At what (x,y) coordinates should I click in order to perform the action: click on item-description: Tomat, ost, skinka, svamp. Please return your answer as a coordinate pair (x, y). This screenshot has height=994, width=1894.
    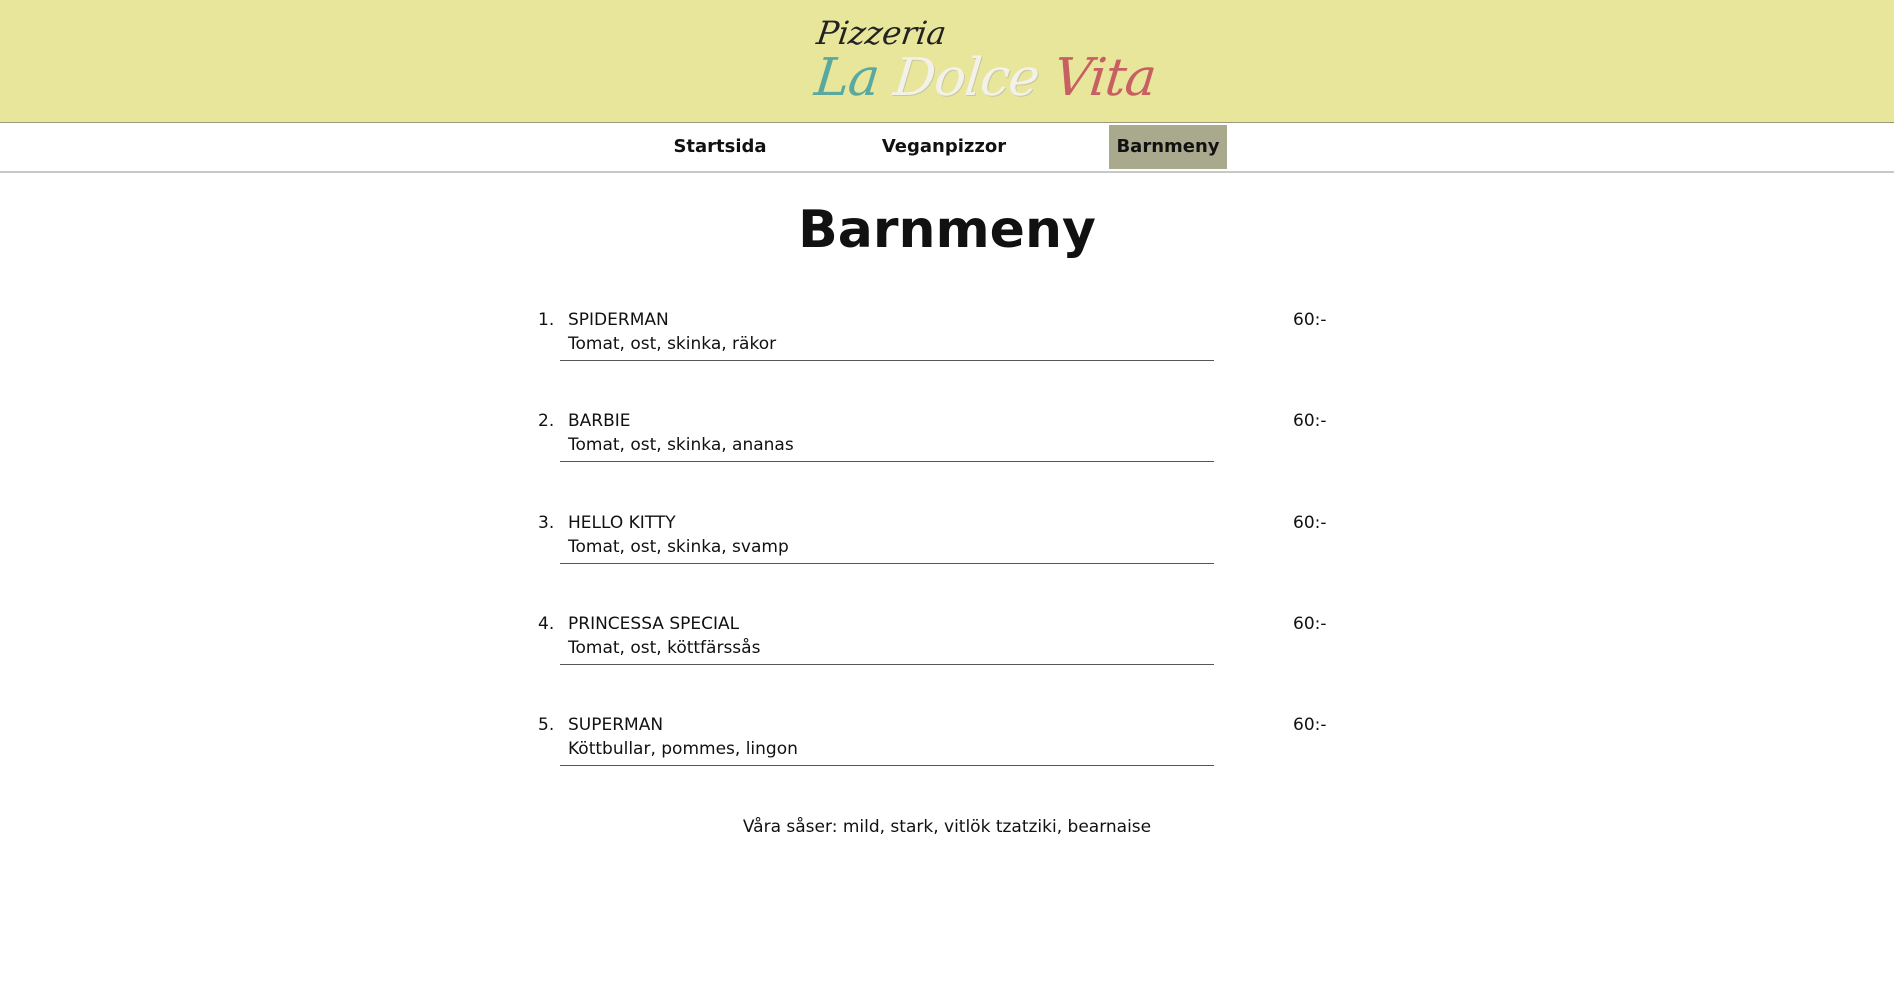
    Looking at the image, I should click on (678, 547).